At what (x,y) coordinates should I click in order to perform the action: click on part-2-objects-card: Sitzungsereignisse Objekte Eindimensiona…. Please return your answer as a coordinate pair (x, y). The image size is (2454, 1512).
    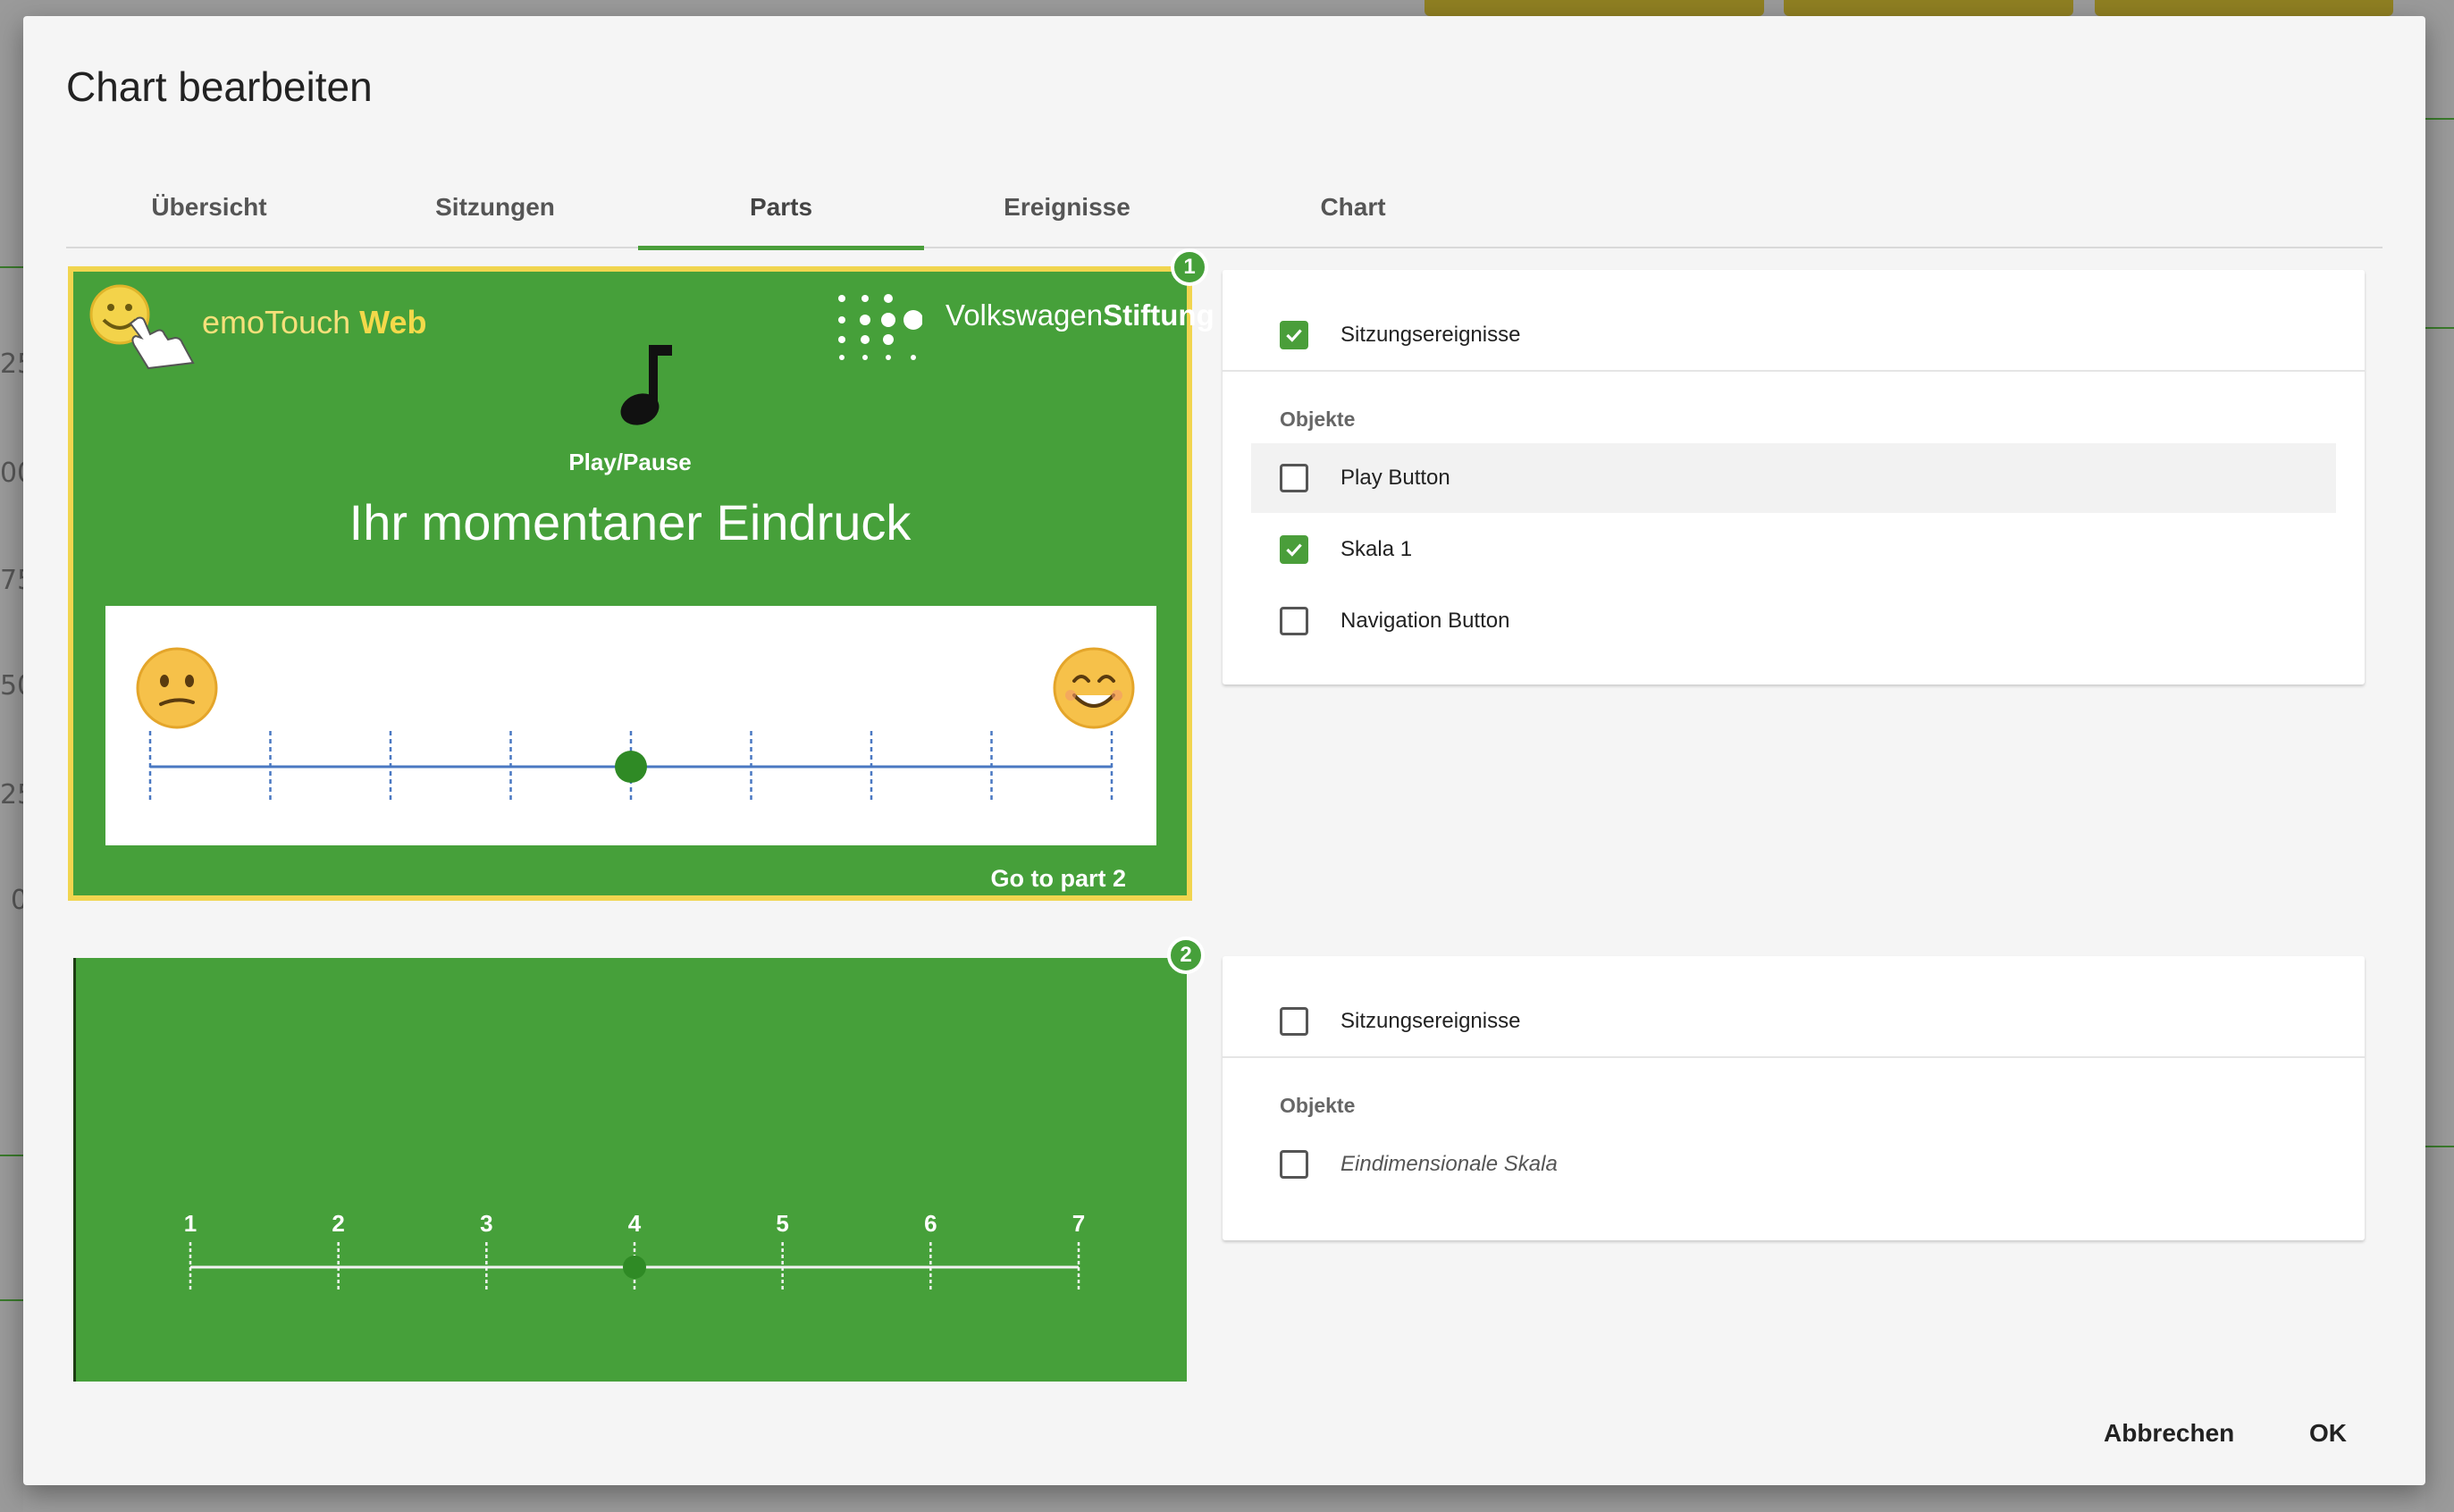
    Looking at the image, I should click on (1794, 1098).